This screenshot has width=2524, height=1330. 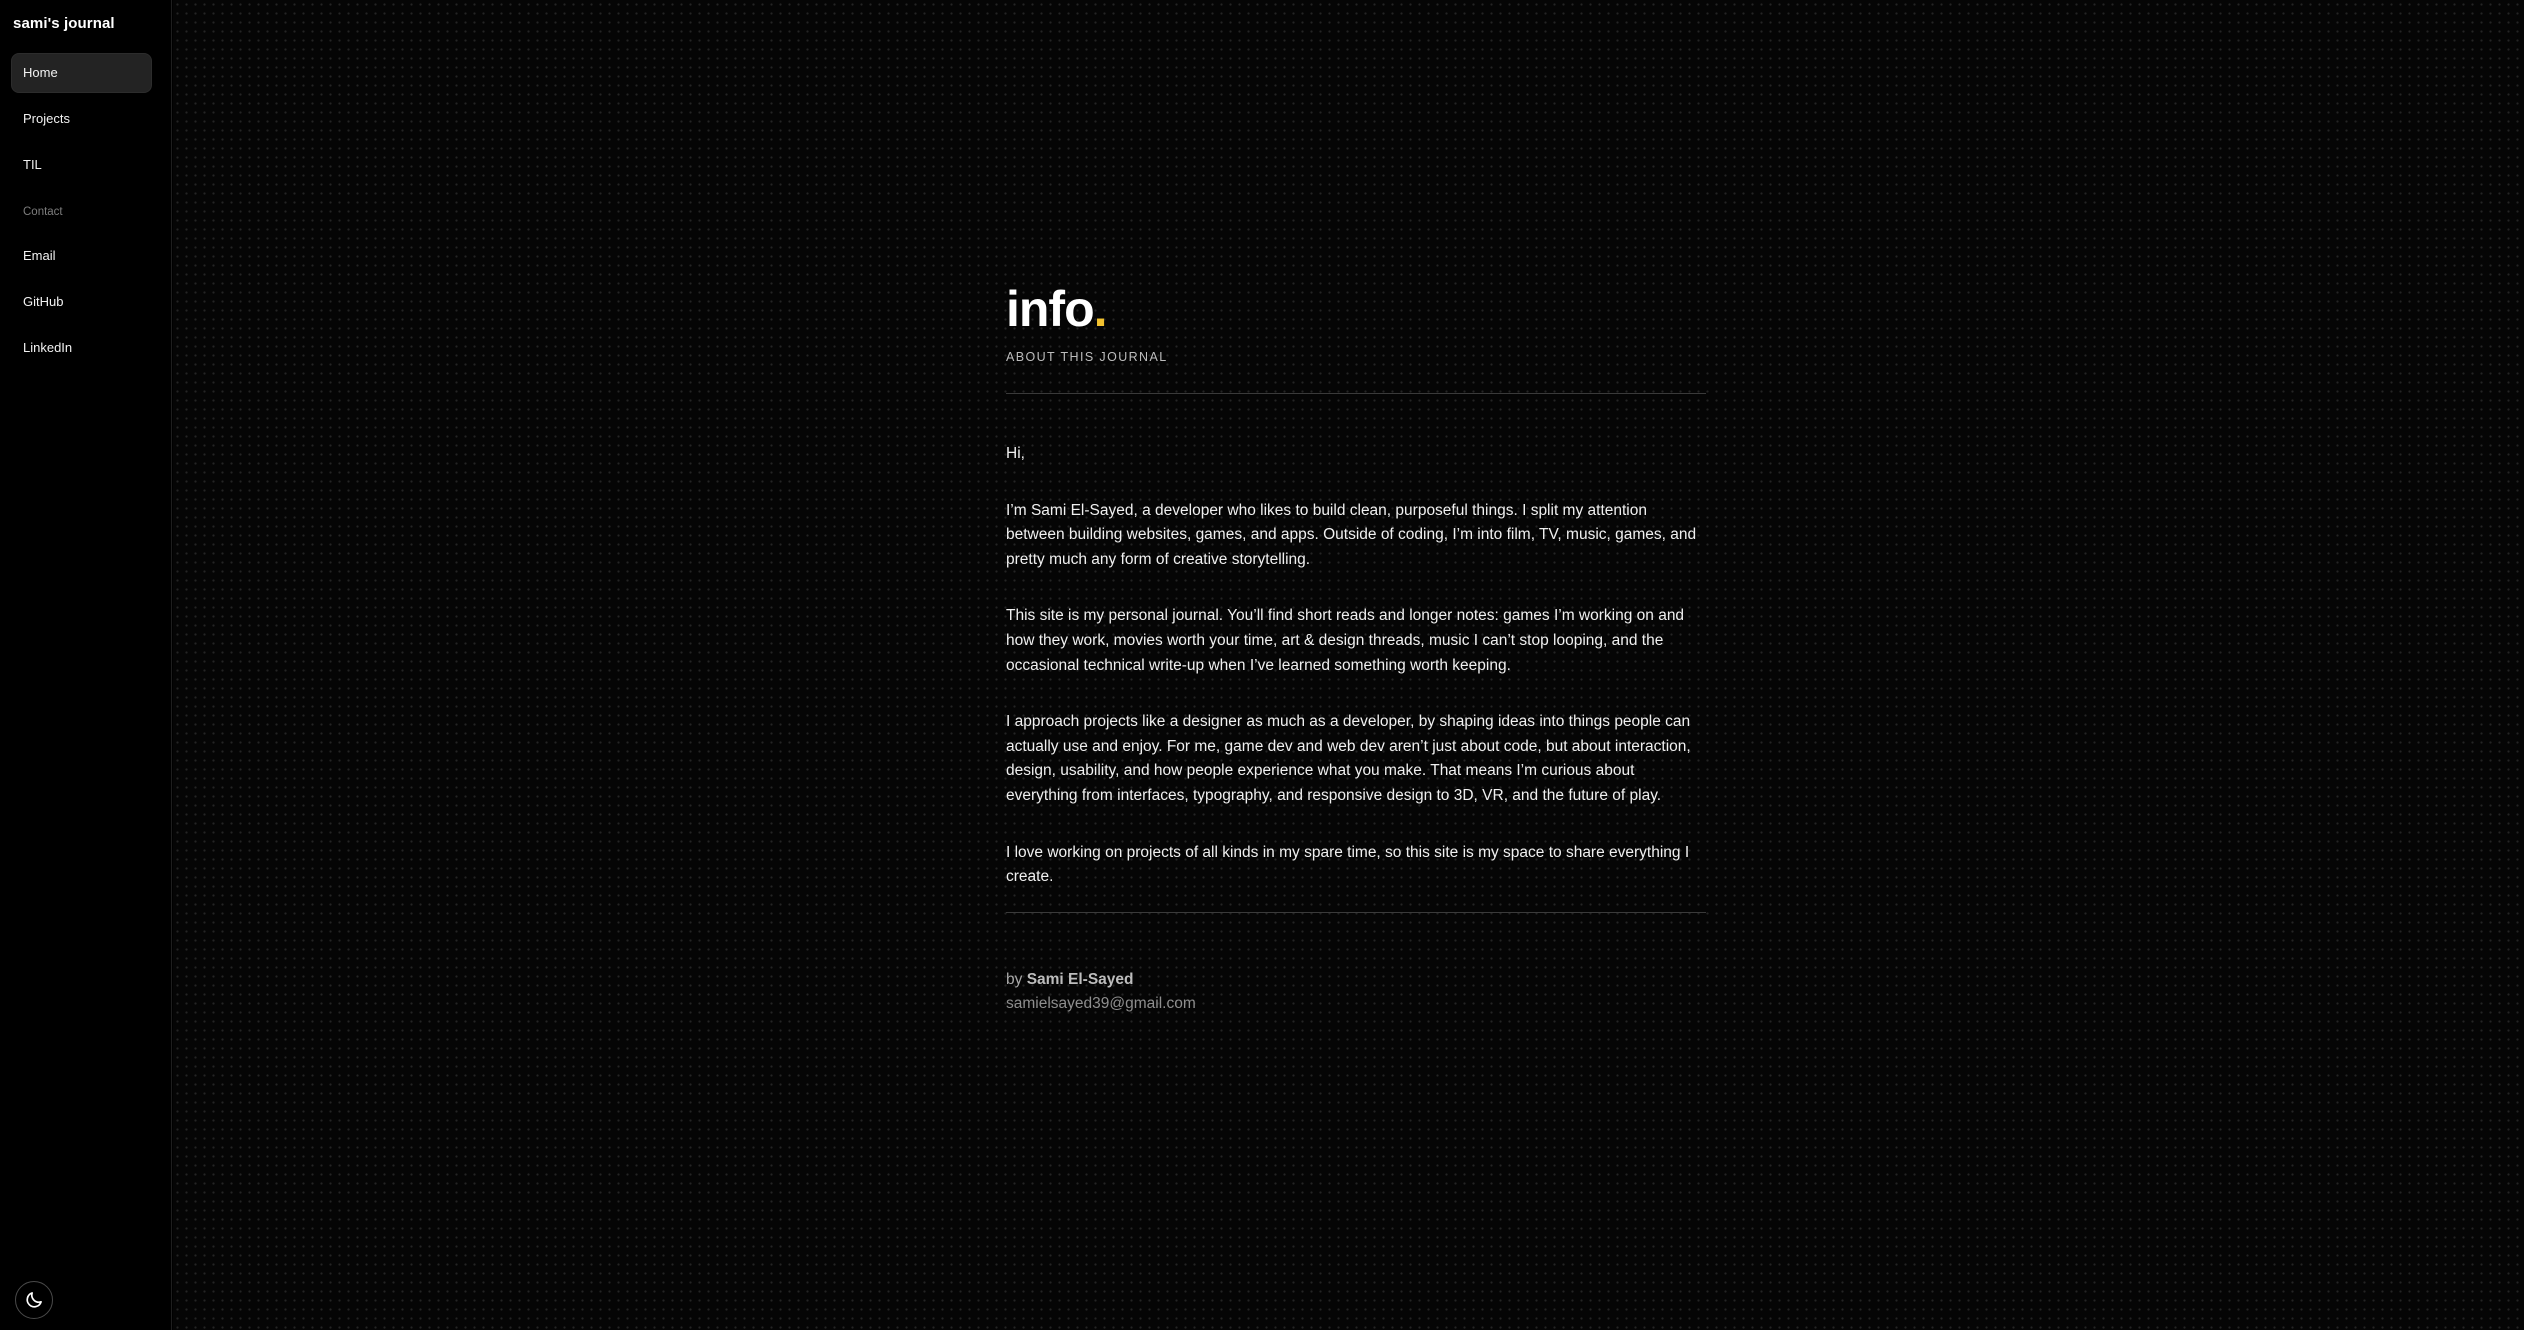 I want to click on page-title-text: info, so click(x=1050, y=309).